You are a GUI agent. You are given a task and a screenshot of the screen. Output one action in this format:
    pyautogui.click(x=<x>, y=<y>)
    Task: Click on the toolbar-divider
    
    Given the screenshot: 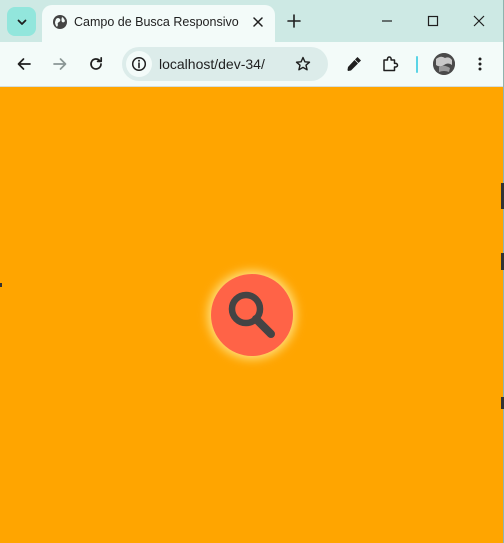 What is the action you would take?
    pyautogui.click(x=417, y=64)
    